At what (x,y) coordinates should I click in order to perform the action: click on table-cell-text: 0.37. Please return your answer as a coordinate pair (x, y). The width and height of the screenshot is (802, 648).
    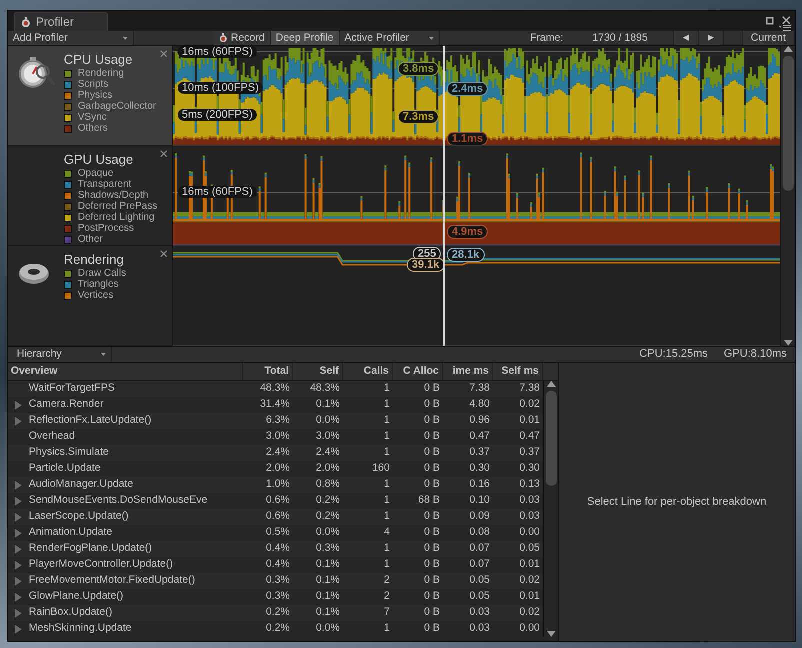
    Looking at the image, I should click on (529, 452).